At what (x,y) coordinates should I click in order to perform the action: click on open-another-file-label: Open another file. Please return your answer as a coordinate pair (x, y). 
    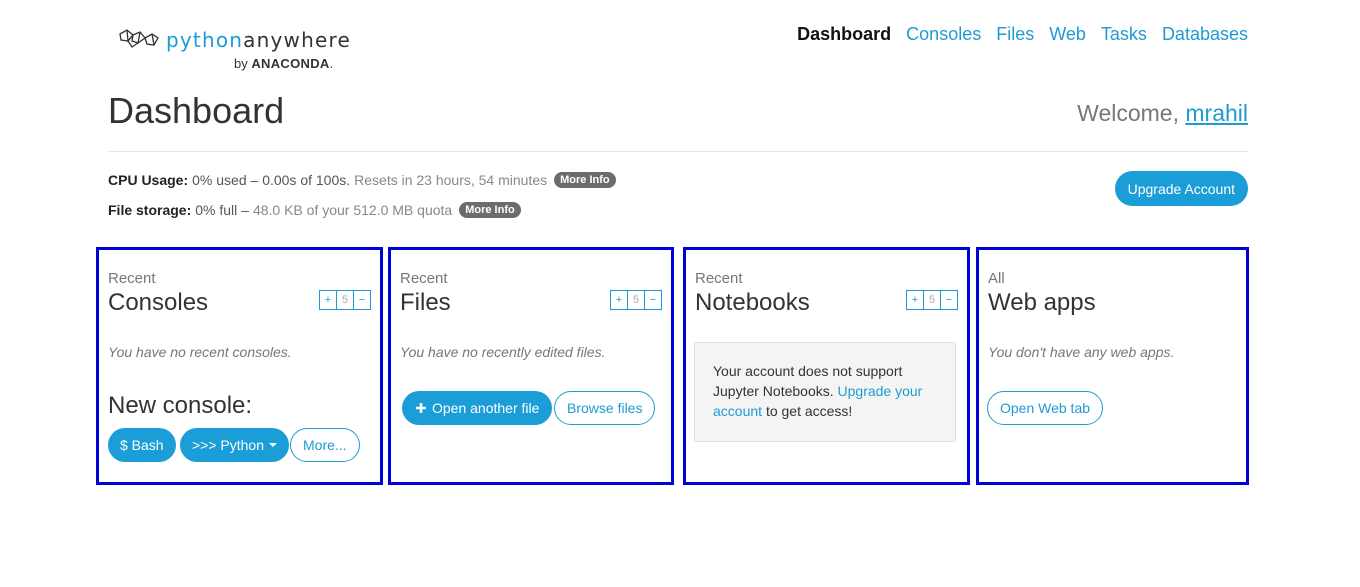
    Looking at the image, I should click on (486, 408).